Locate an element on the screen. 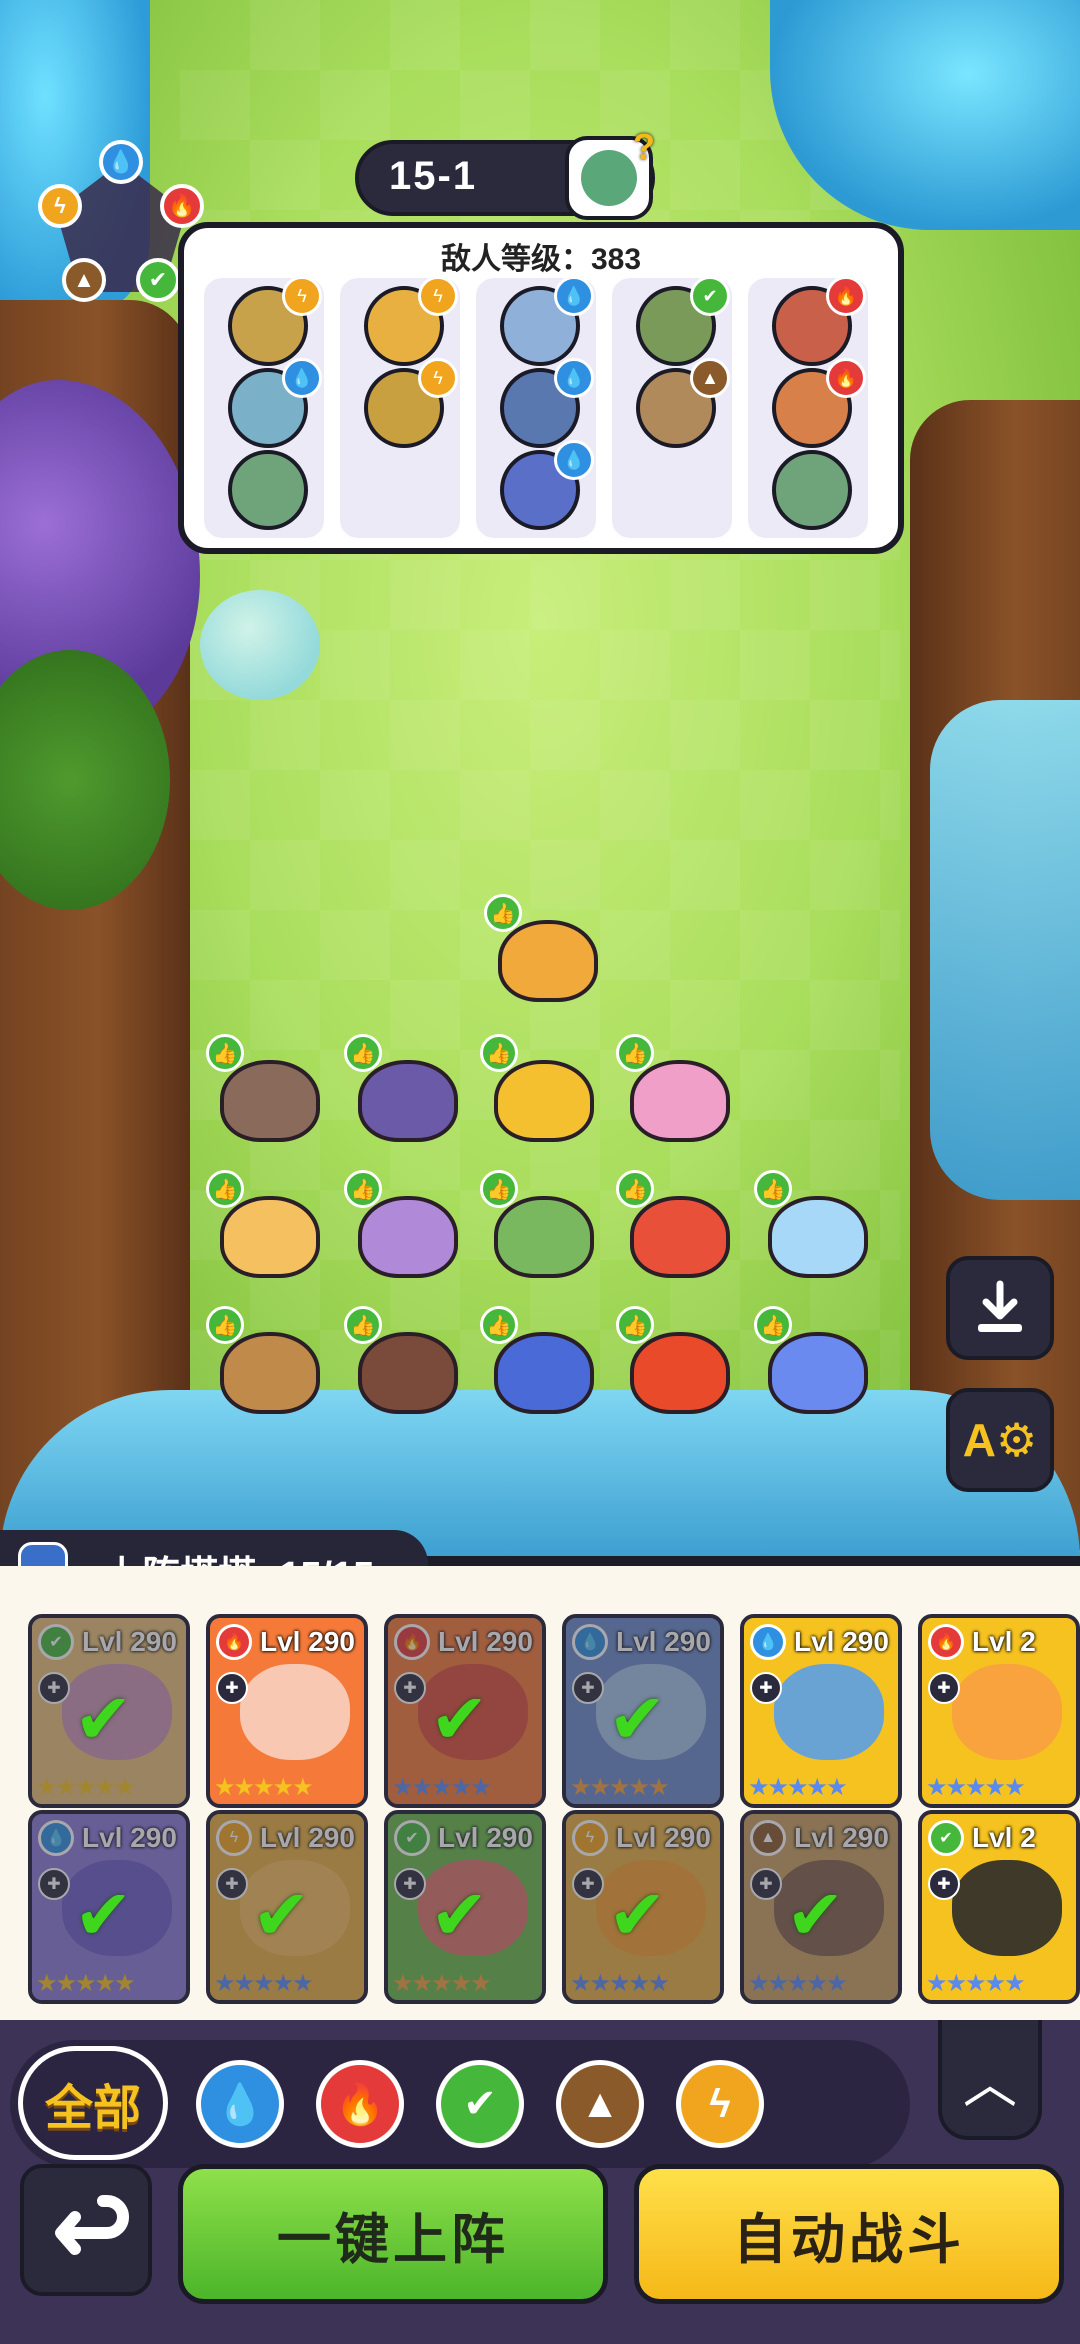 This screenshot has width=1080, height=2344. unit-tiger-gold: 👍 is located at coordinates (542, 1092).